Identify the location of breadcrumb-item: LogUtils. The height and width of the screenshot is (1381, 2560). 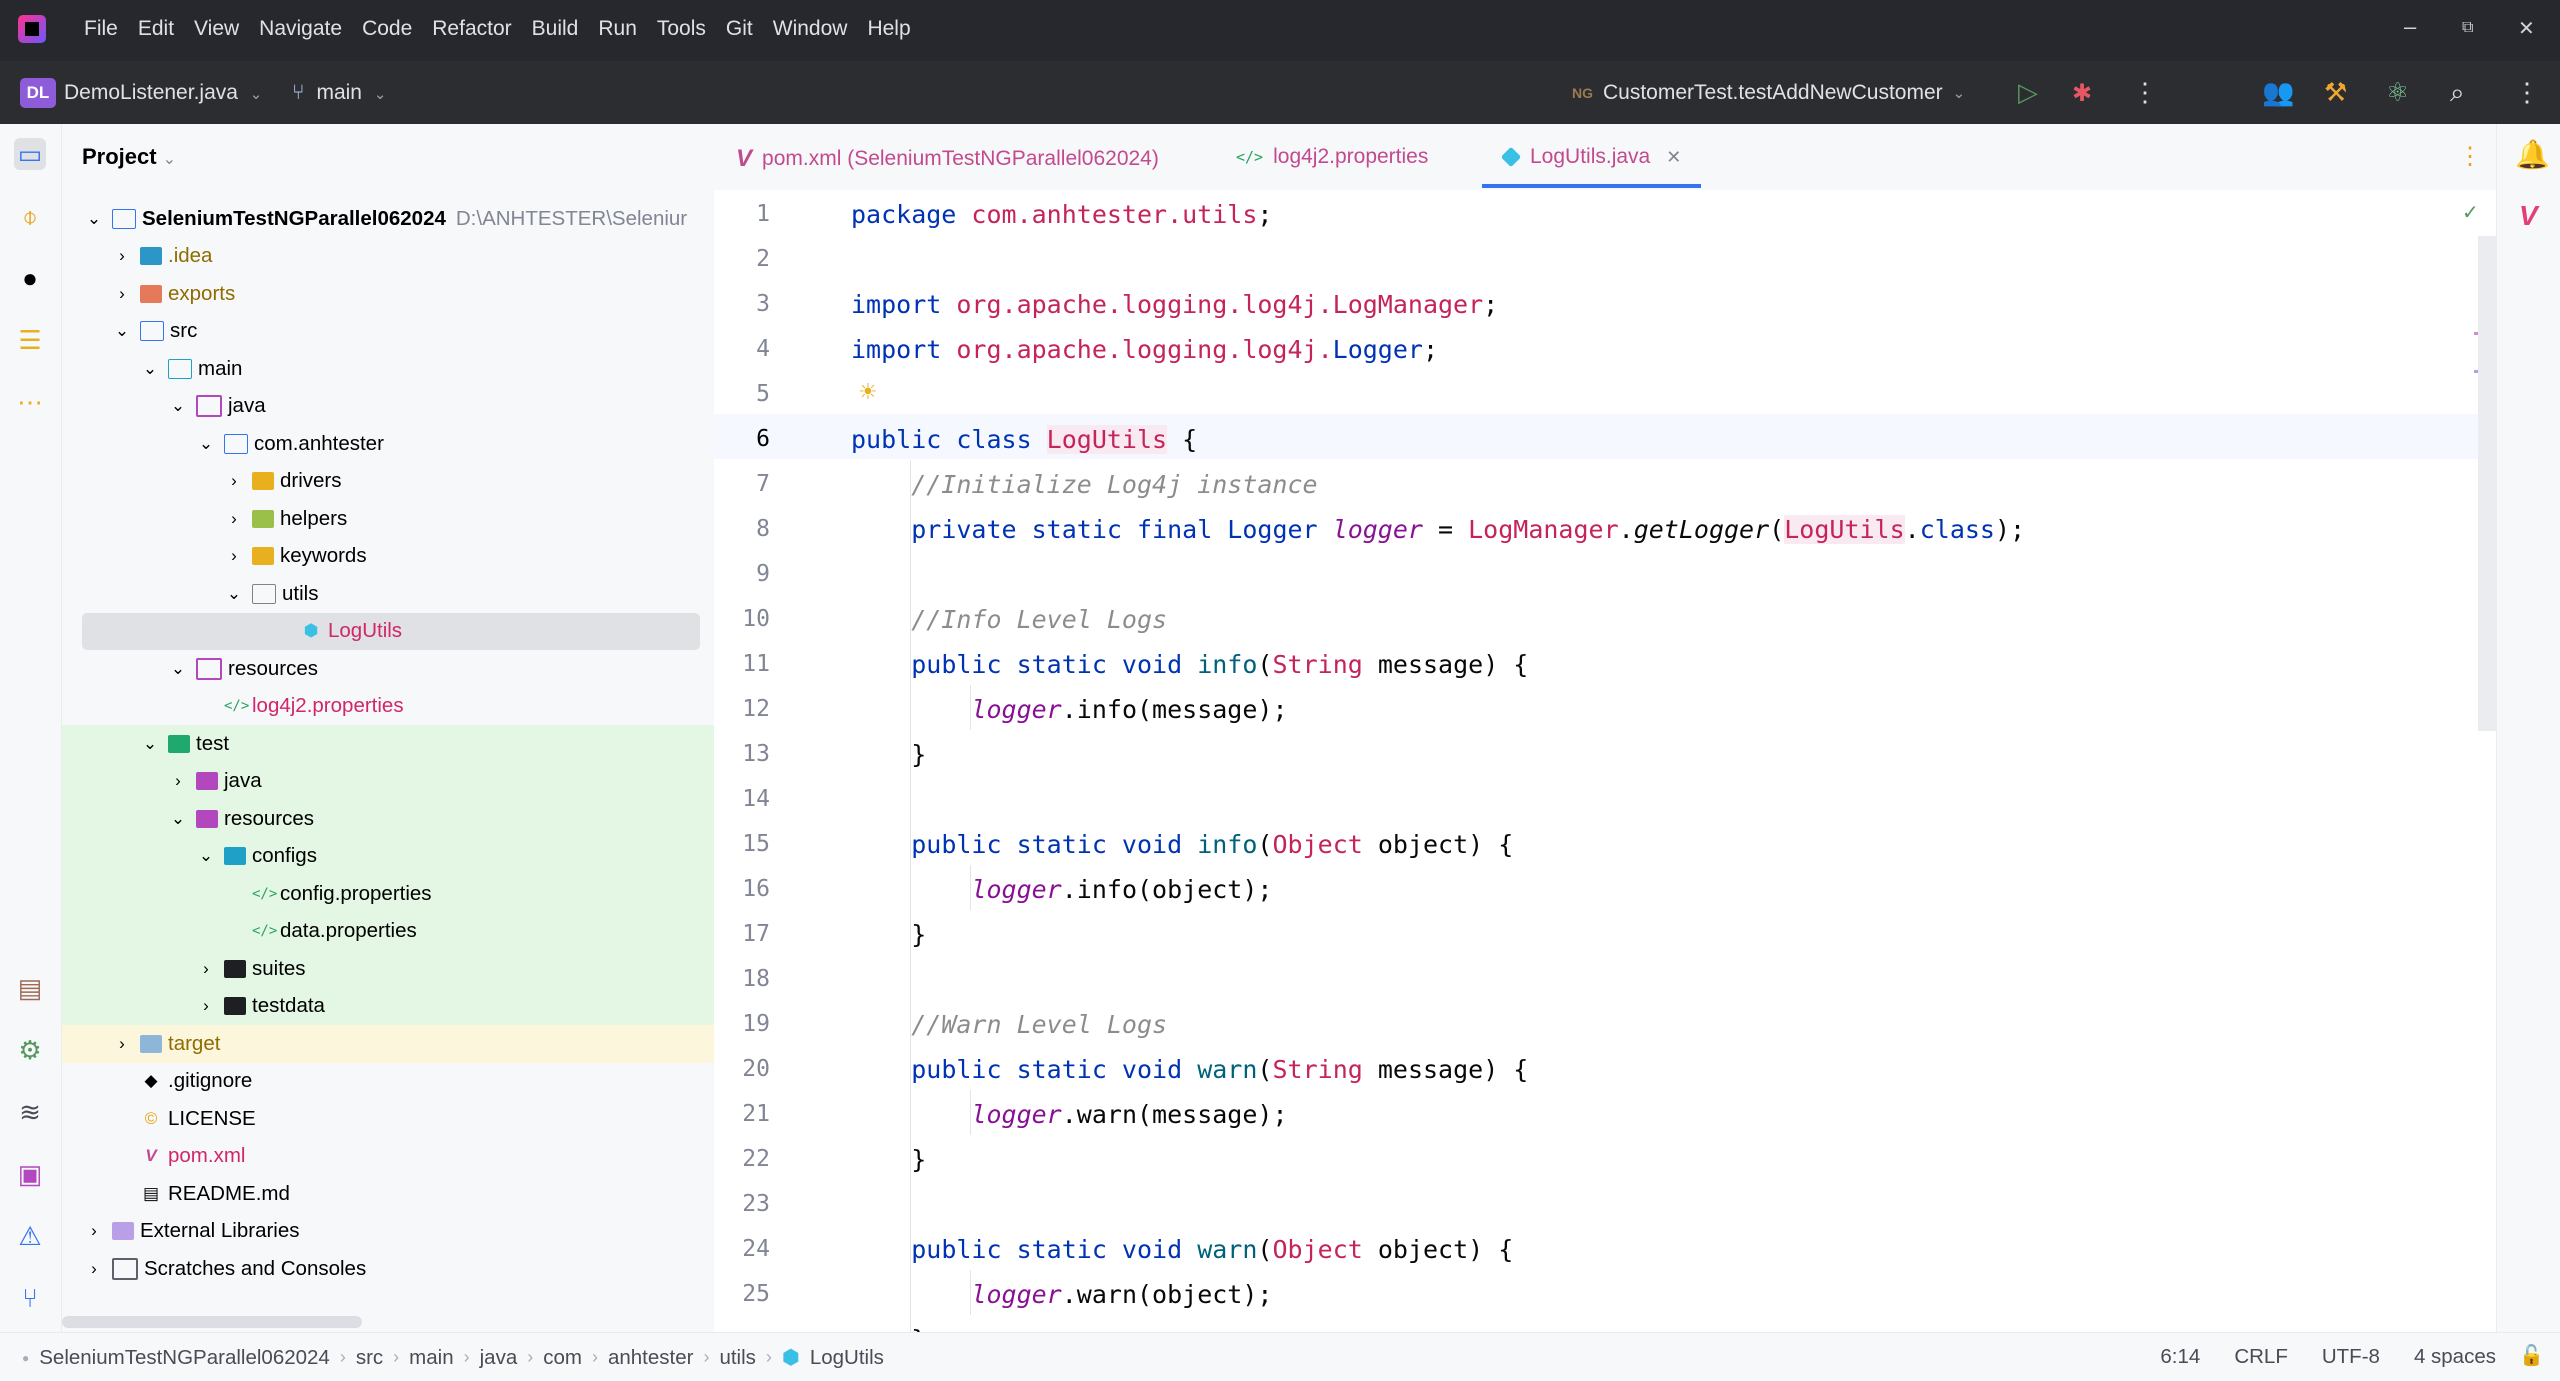
(847, 1358).